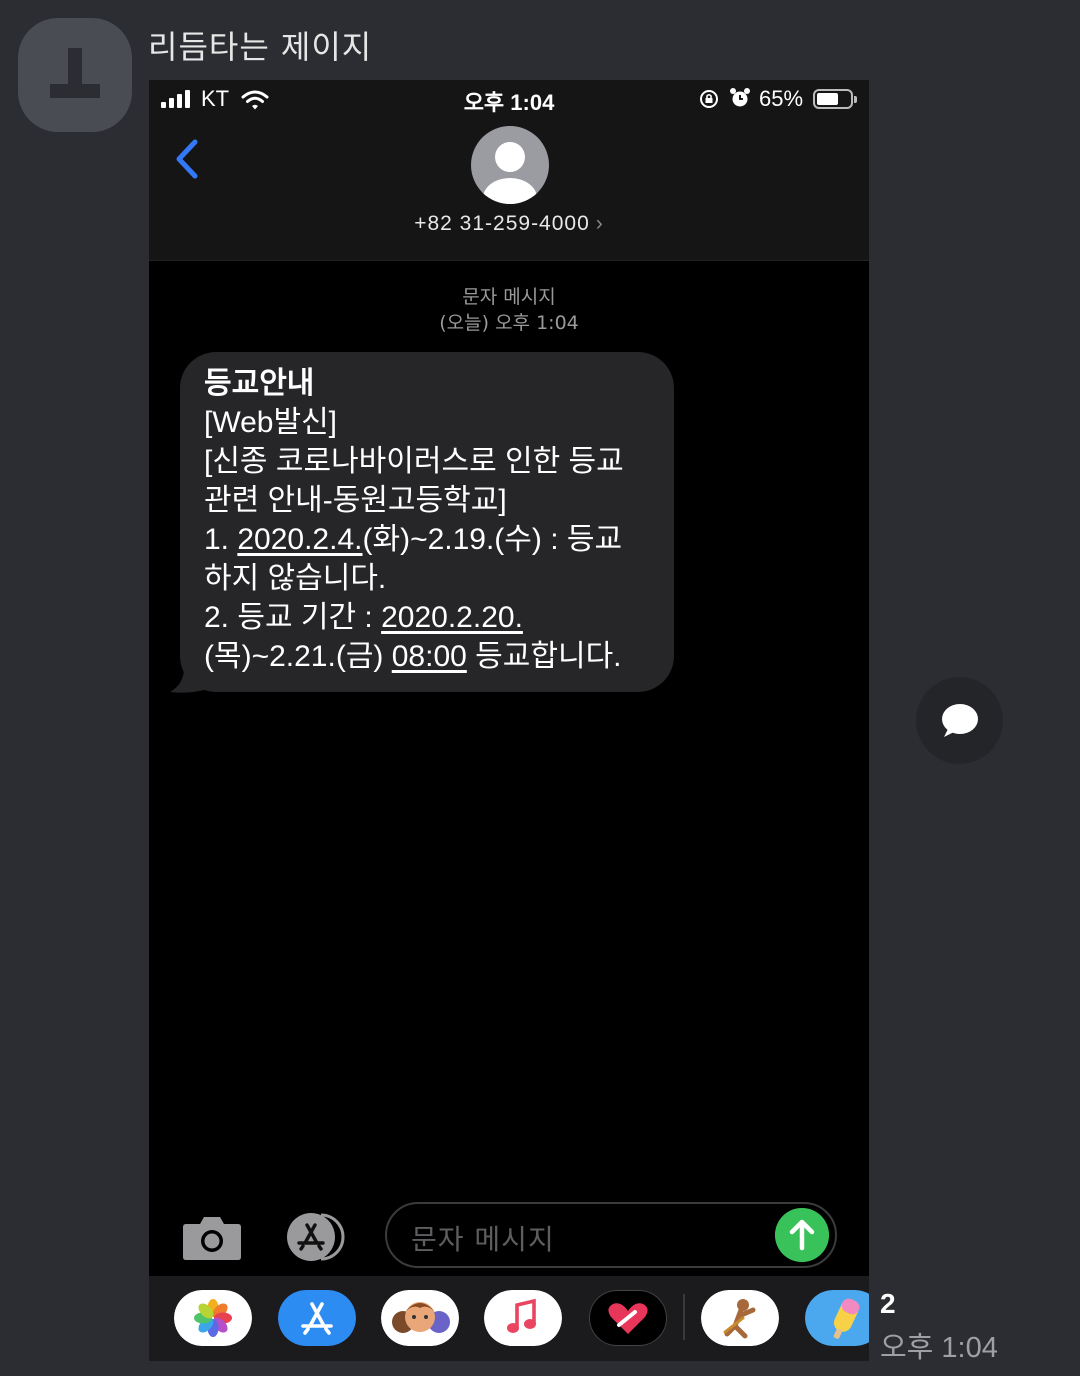 The image size is (1080, 1376). Describe the element at coordinates (611, 1235) in the screenshot. I see `message-input: 문자 메시지` at that location.